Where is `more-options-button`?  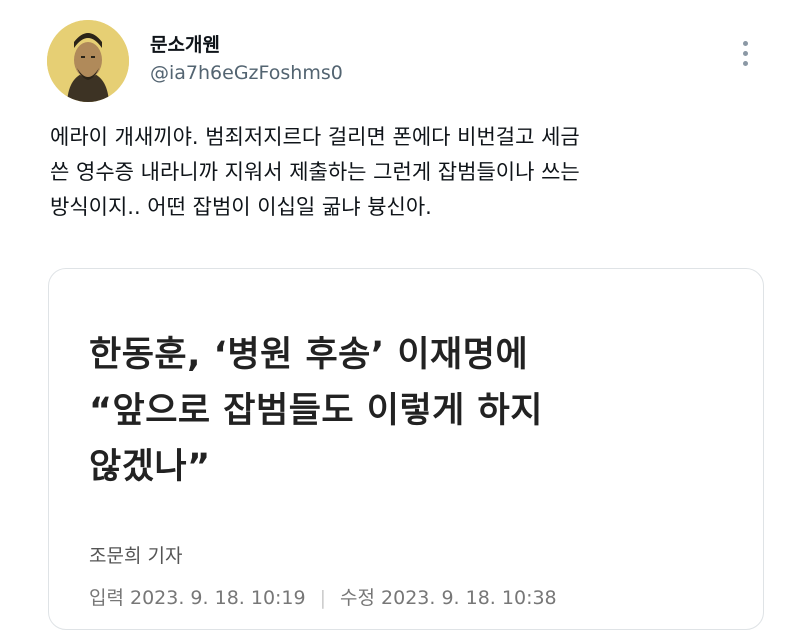
more-options-button is located at coordinates (745, 53).